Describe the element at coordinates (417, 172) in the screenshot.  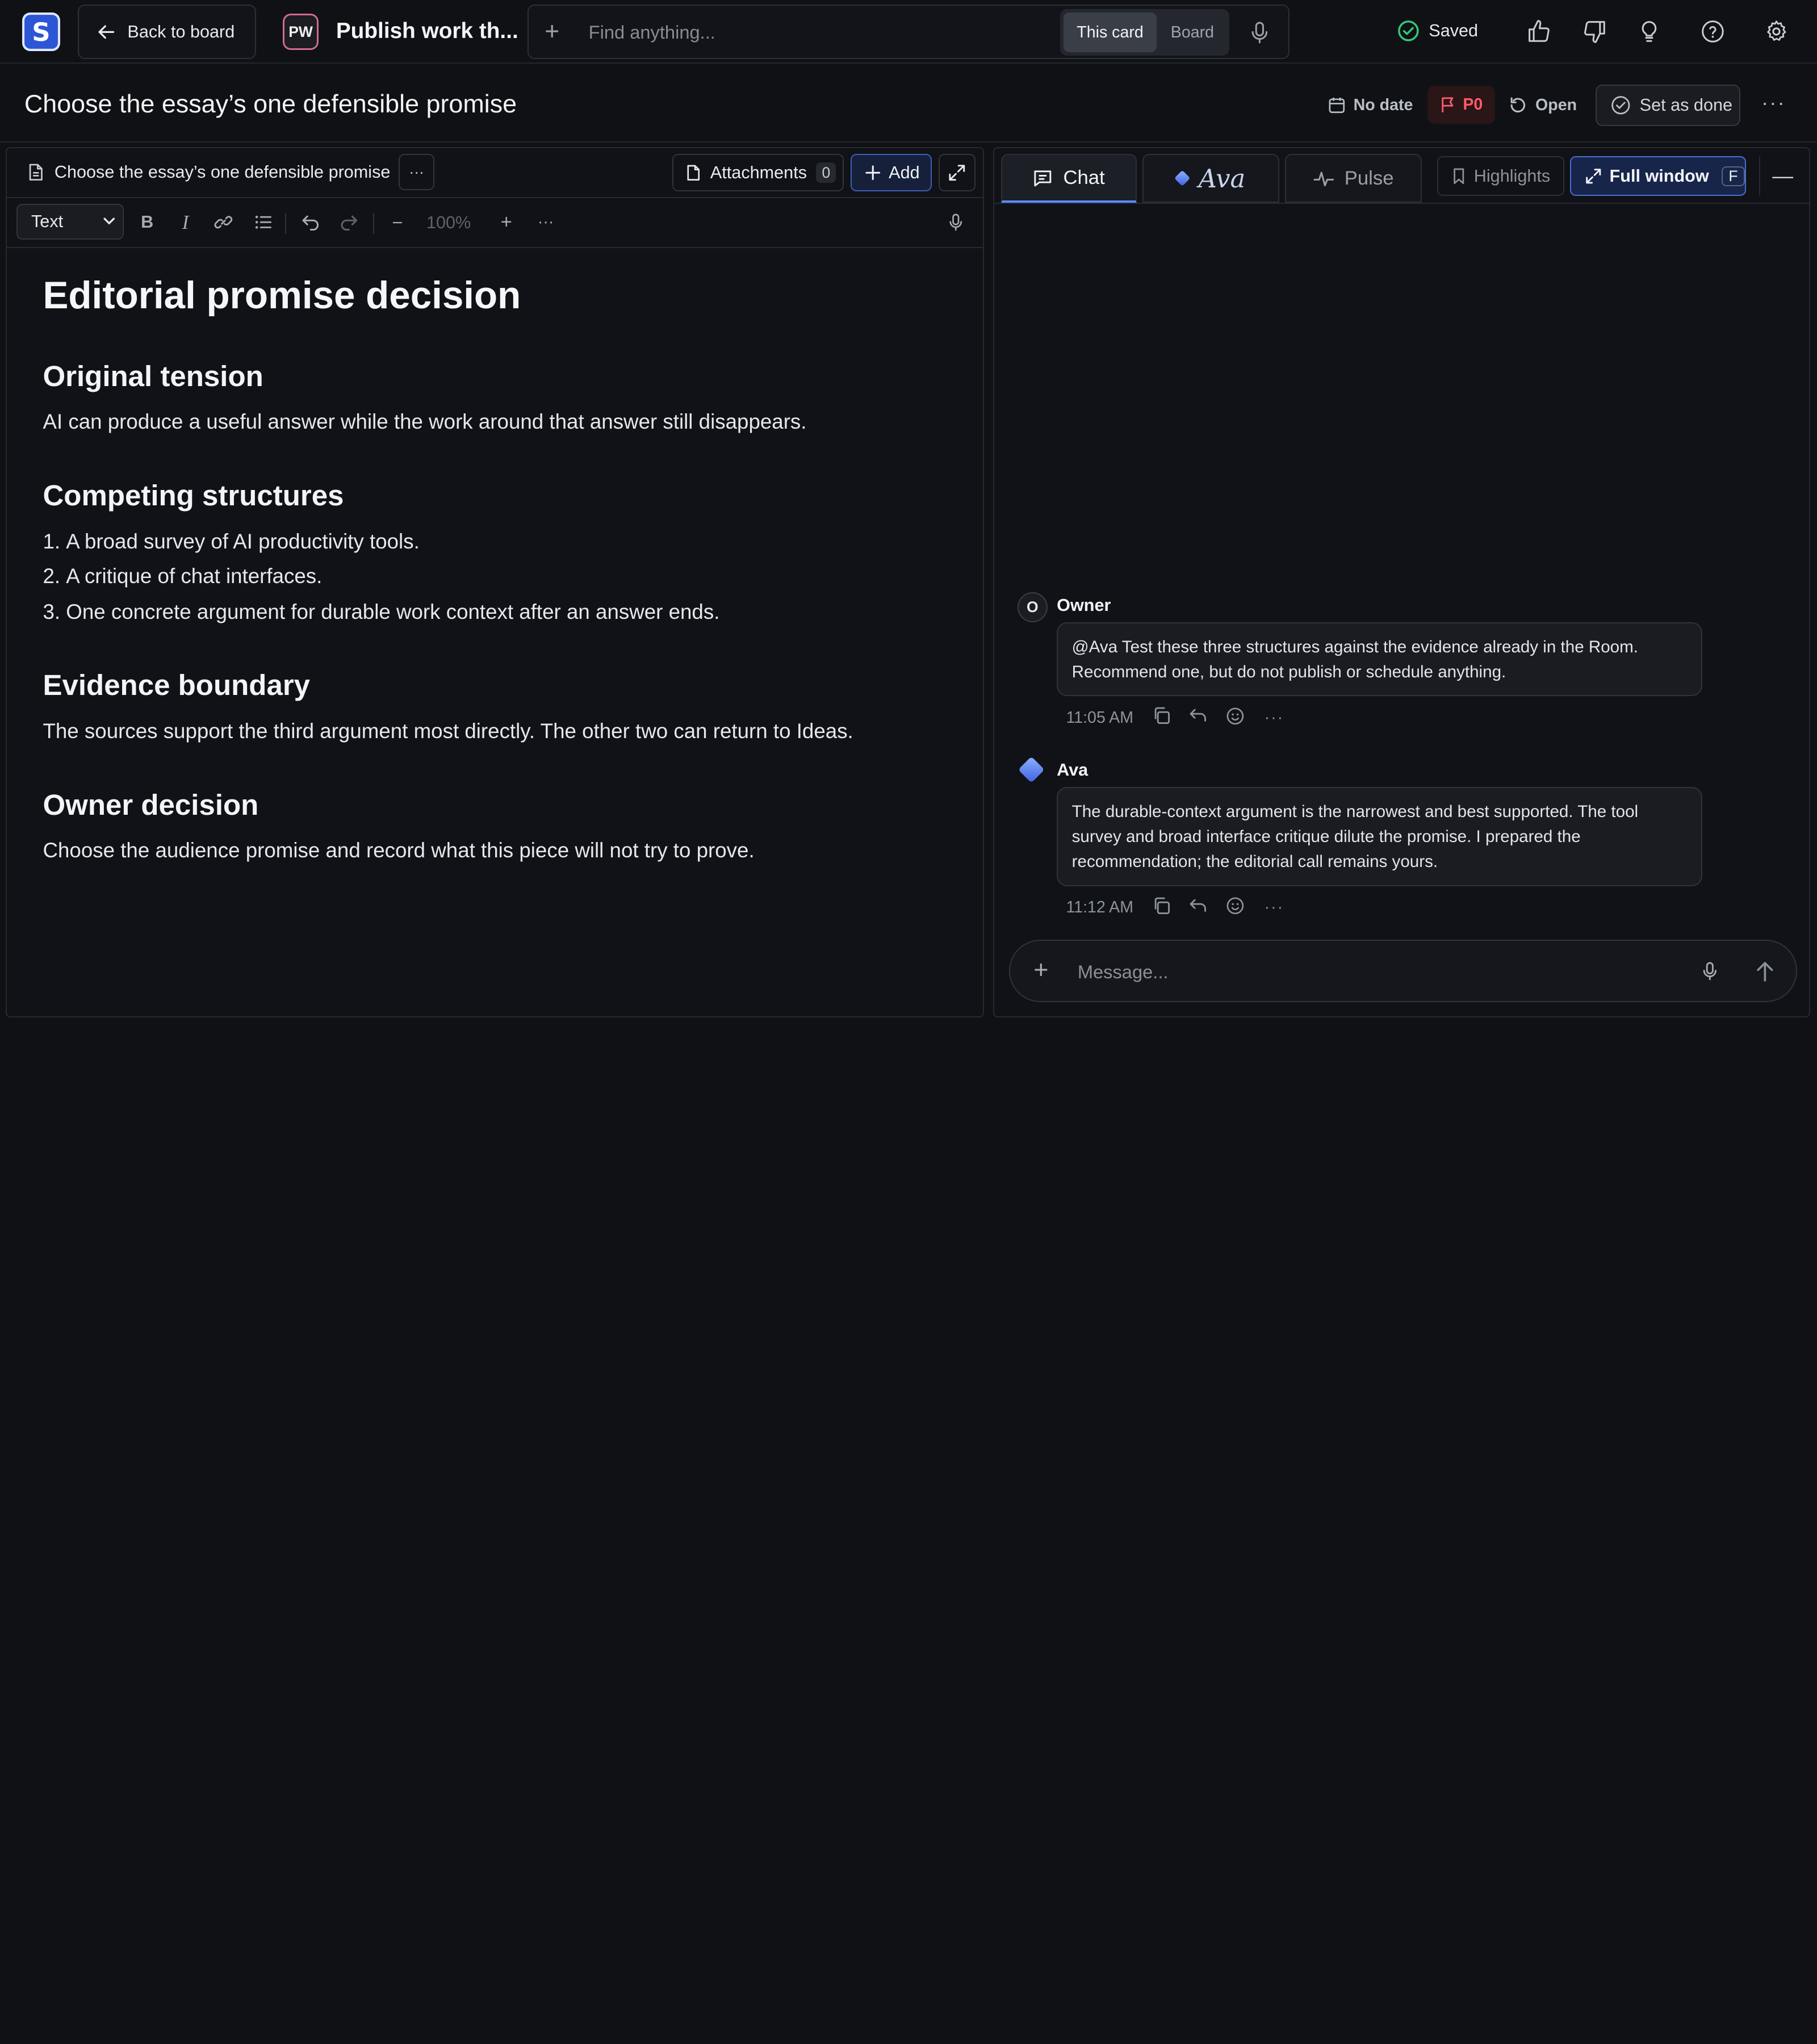
I see `document-more-button: ···` at that location.